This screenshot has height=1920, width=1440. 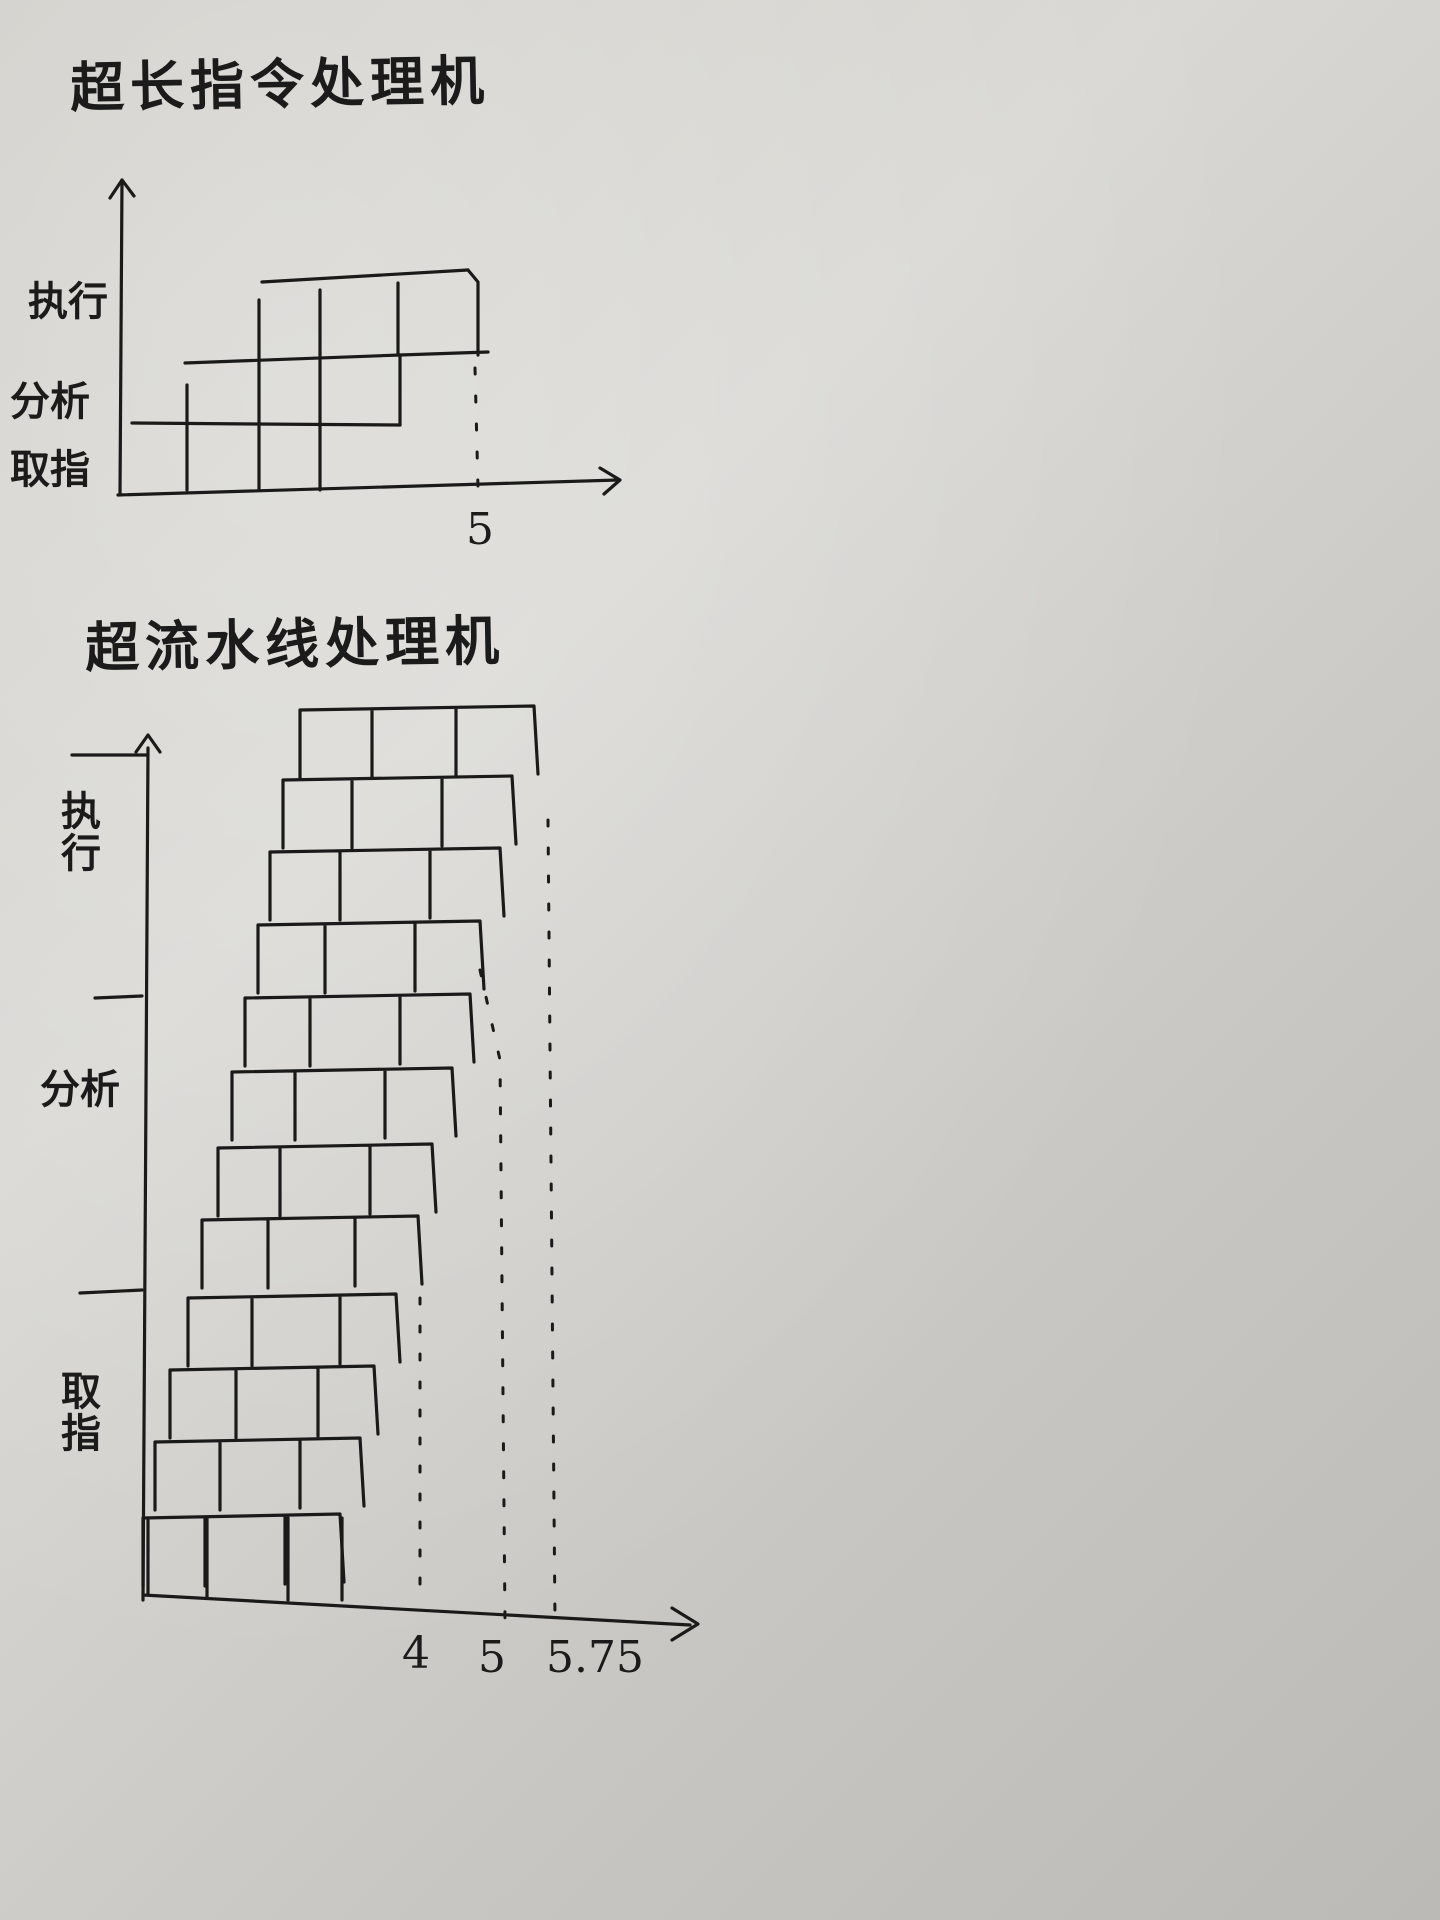 What do you see at coordinates (365, 276) in the screenshot?
I see `diagram1-exec-row` at bounding box center [365, 276].